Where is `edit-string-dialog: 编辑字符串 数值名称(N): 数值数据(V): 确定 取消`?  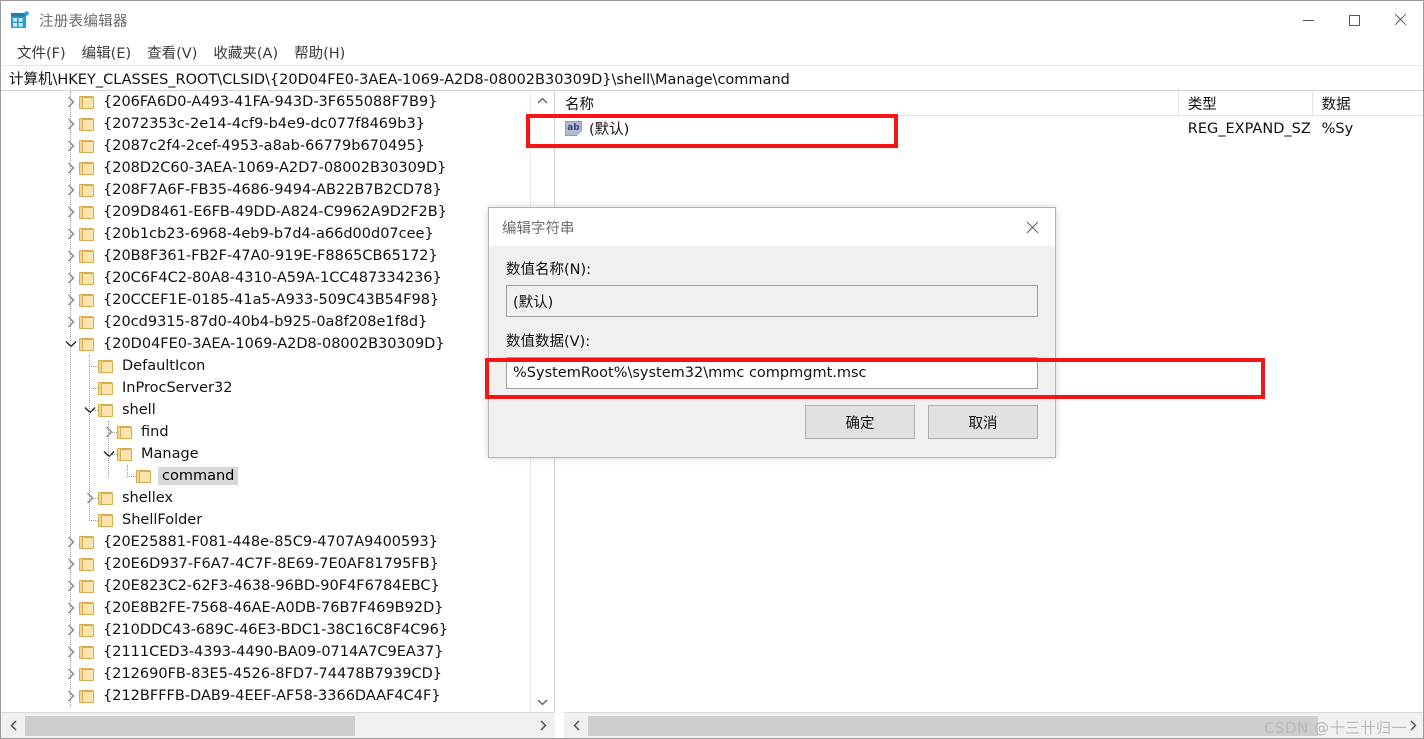 edit-string-dialog: 编辑字符串 数值名称(N): 数值数据(V): 确定 取消 is located at coordinates (772, 332).